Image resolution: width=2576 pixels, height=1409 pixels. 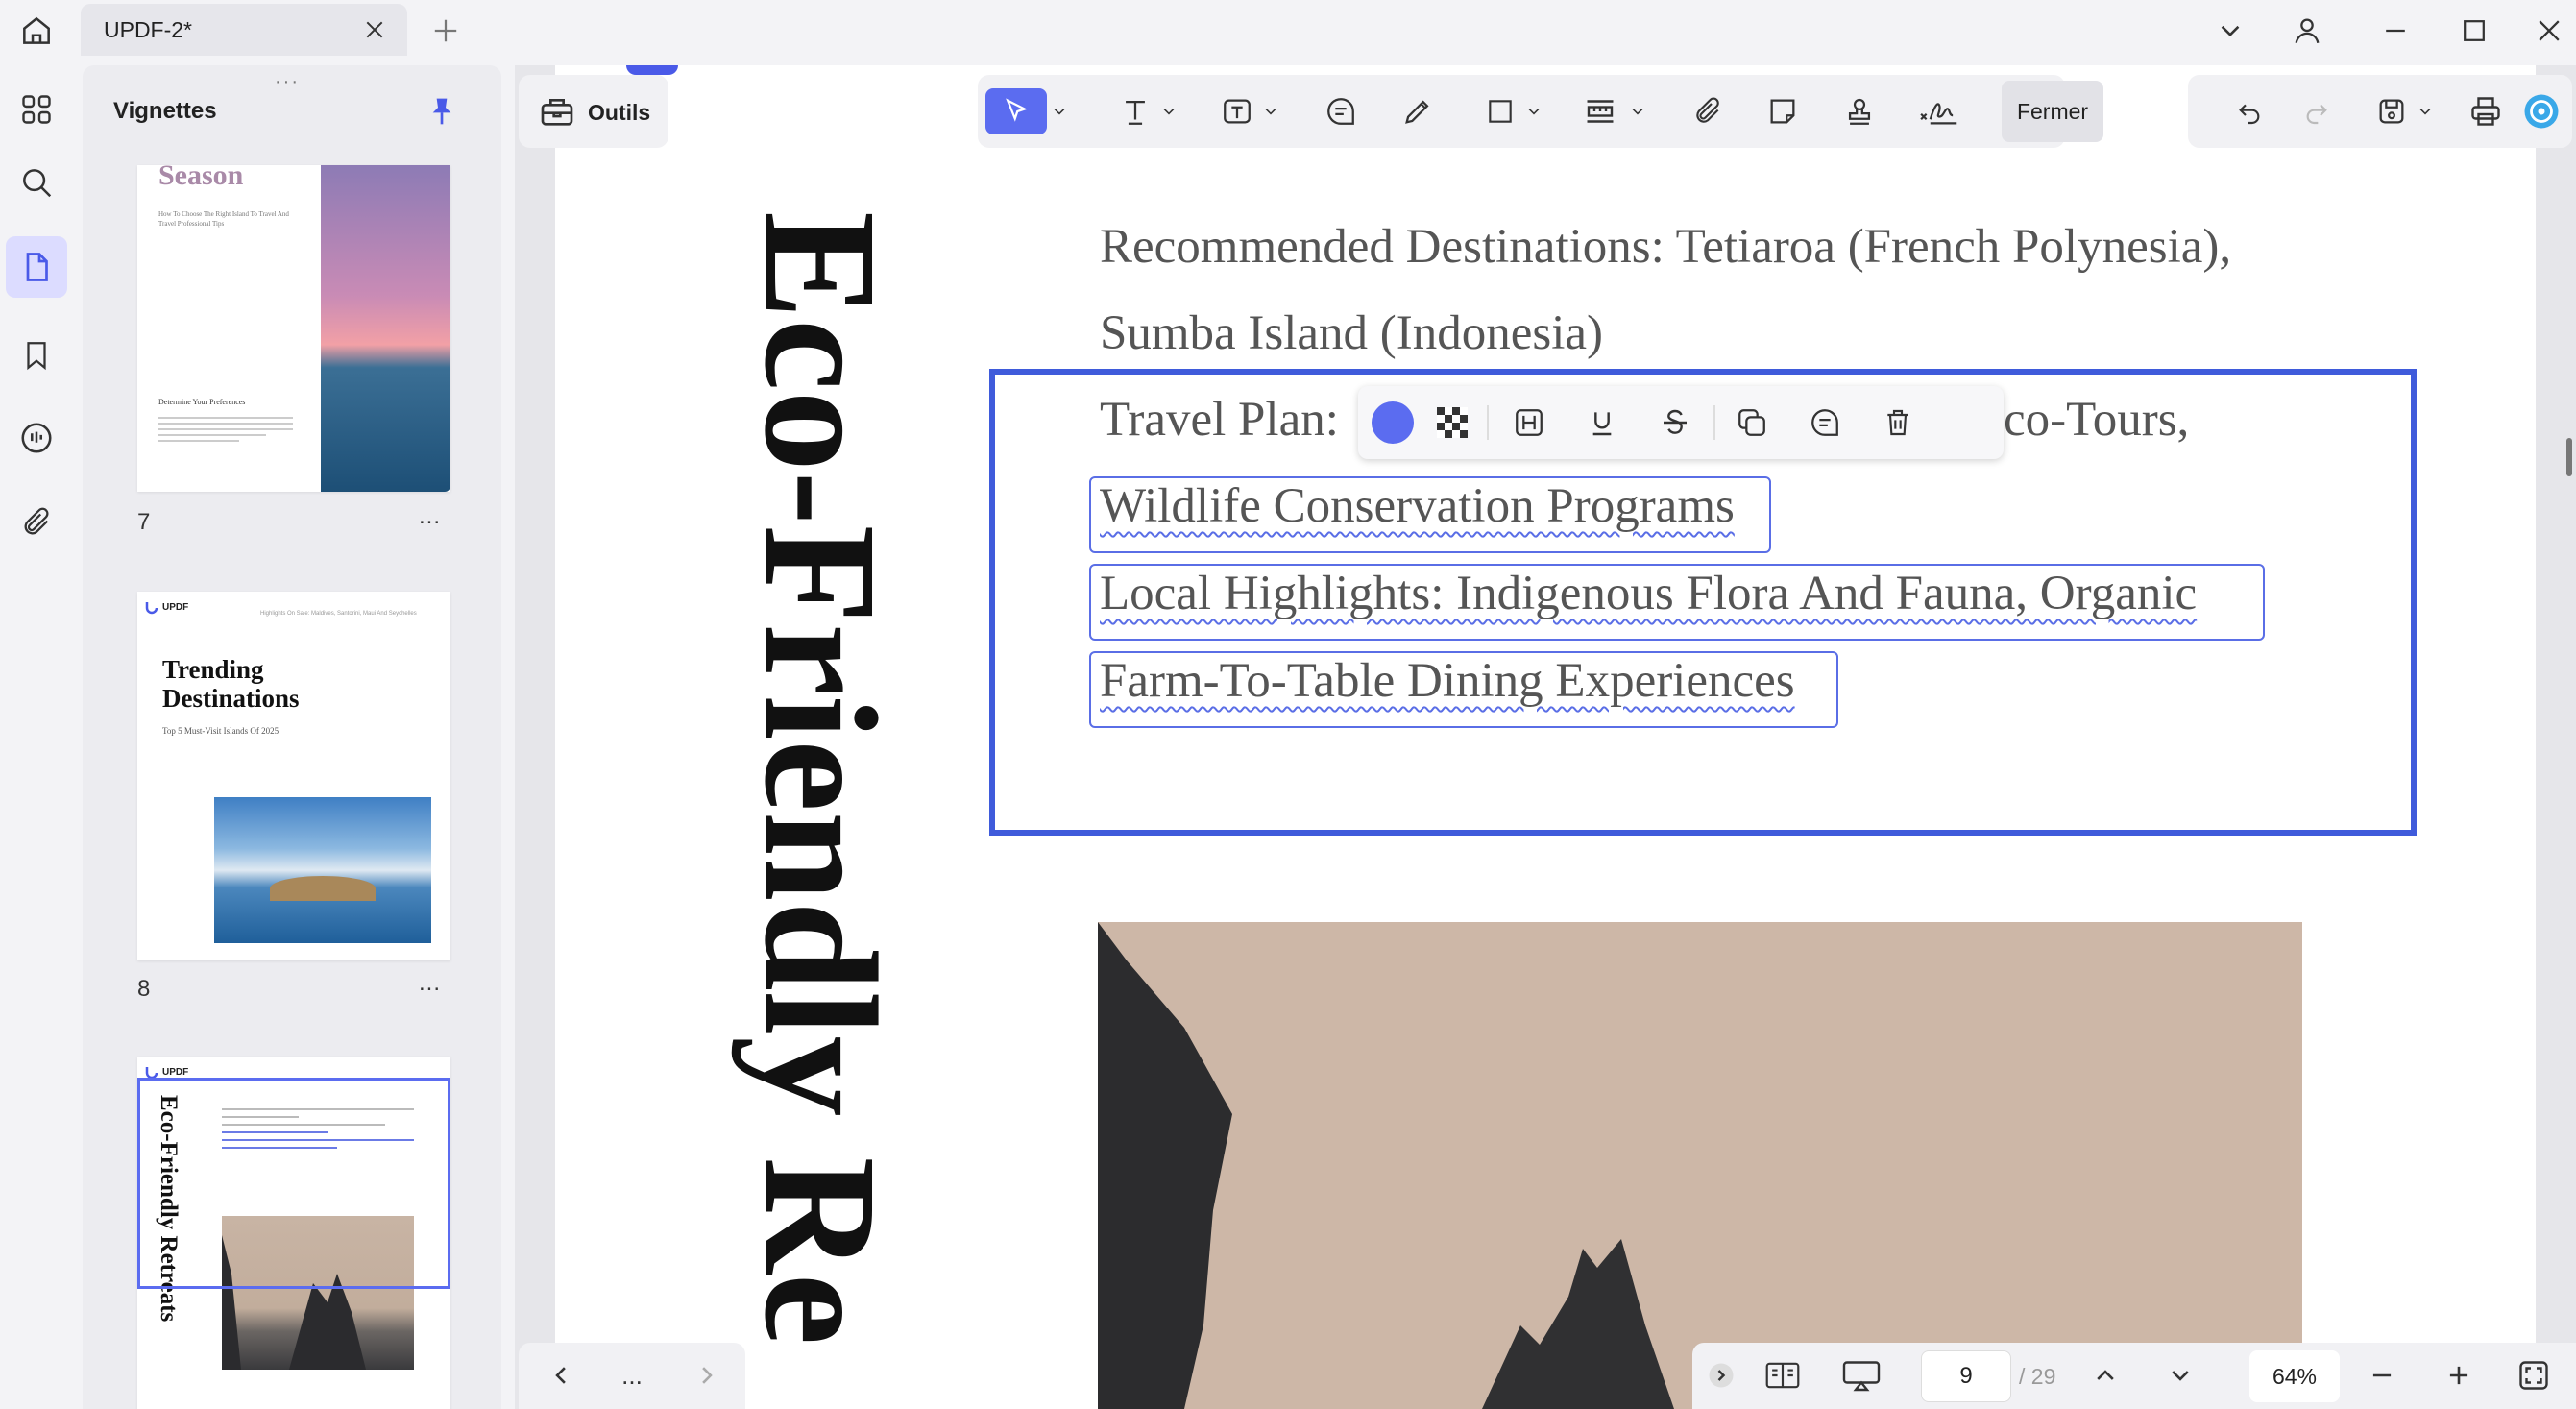 I want to click on text-dropdown-icon, so click(x=1168, y=111).